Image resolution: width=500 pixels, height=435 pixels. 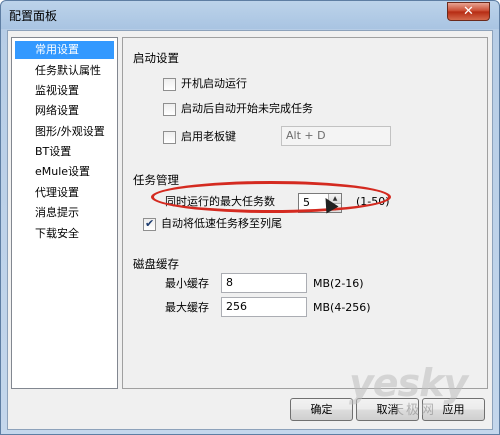 I want to click on auto-move-checkbox, so click(x=149, y=224).